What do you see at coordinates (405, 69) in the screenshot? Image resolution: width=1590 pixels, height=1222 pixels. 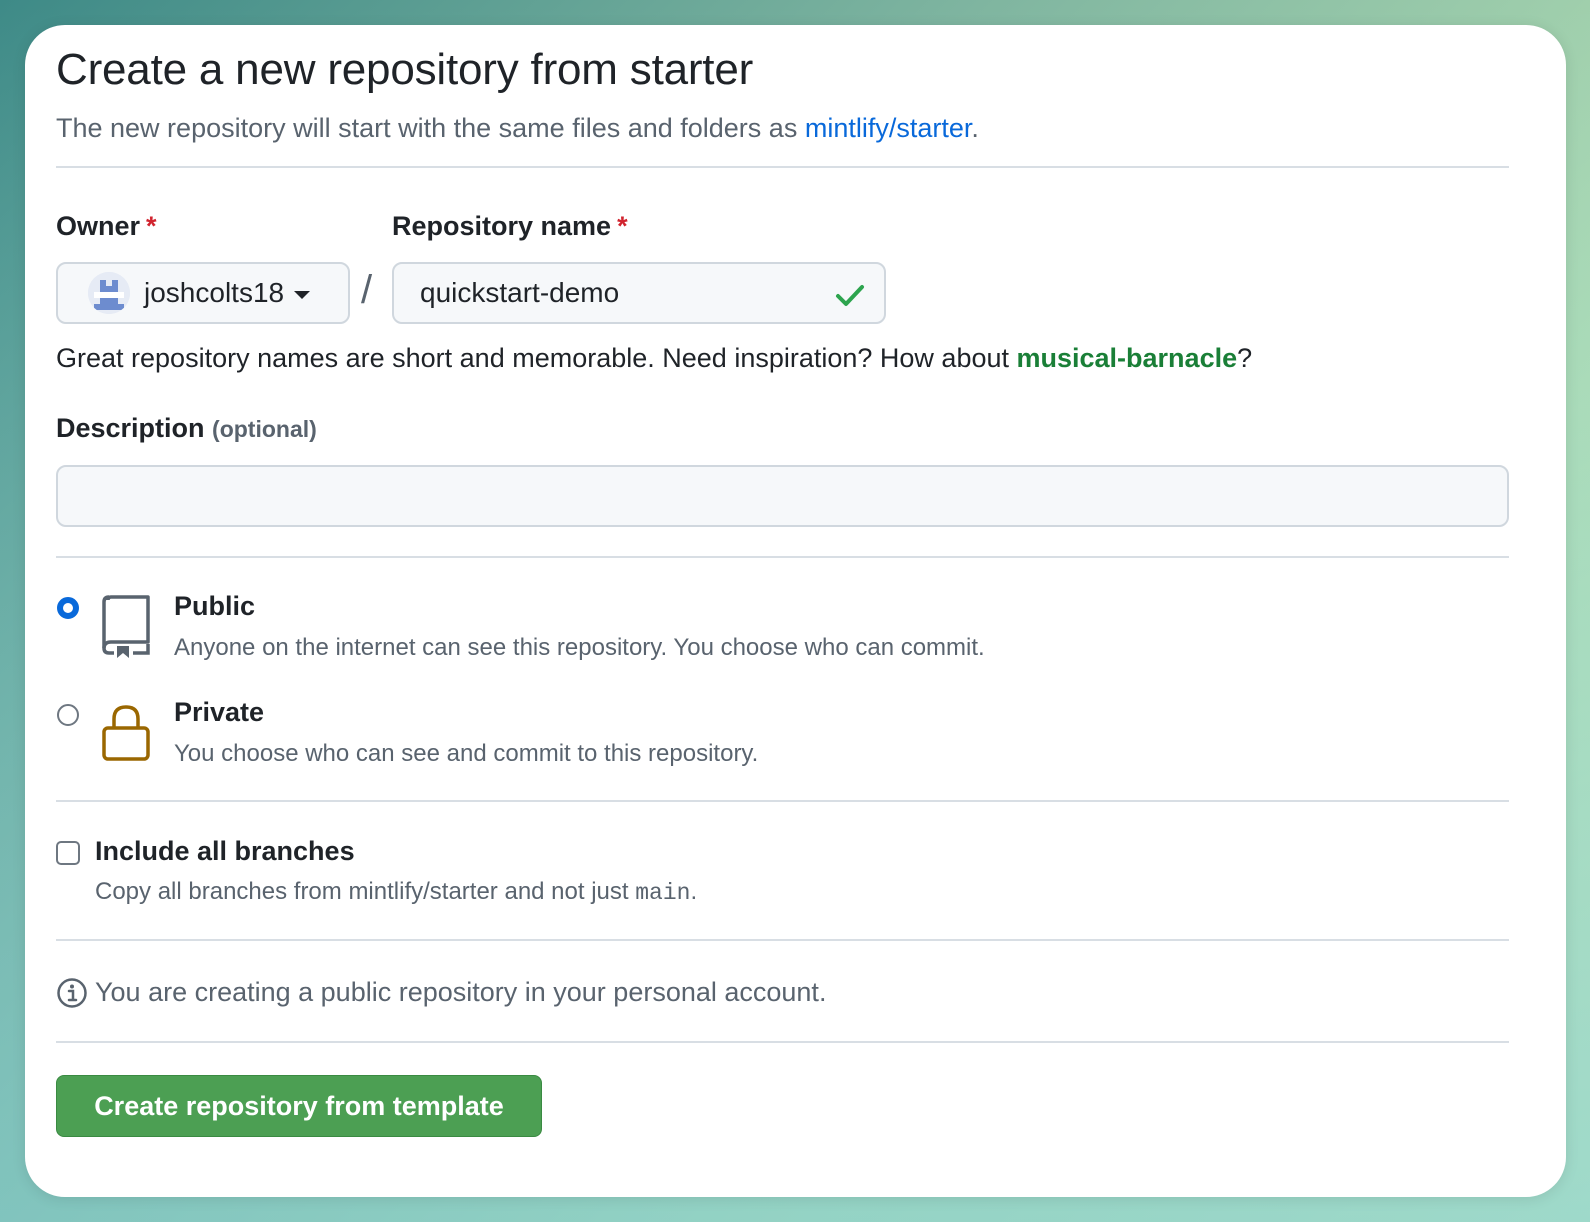 I see `page-title: Create a new repository from starter` at bounding box center [405, 69].